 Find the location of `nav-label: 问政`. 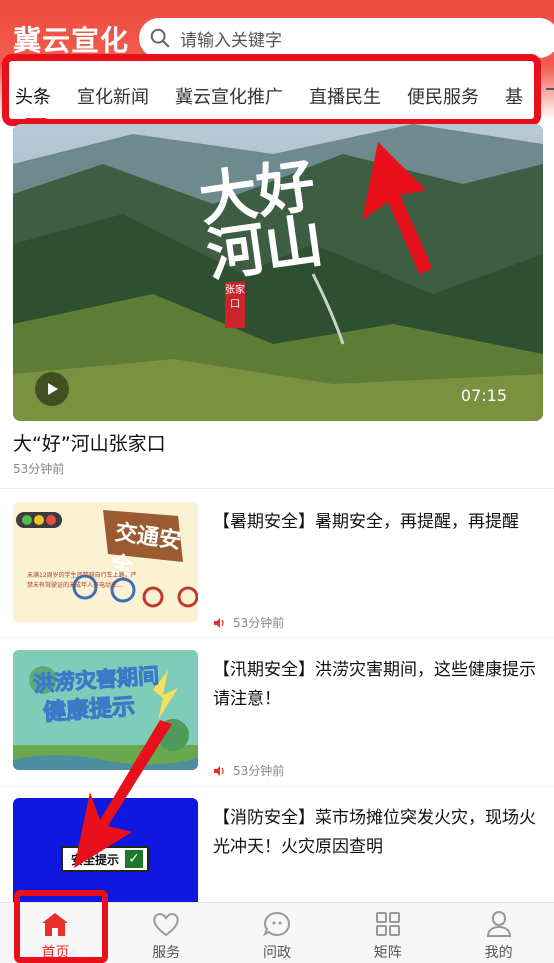

nav-label: 问政 is located at coordinates (276, 953).